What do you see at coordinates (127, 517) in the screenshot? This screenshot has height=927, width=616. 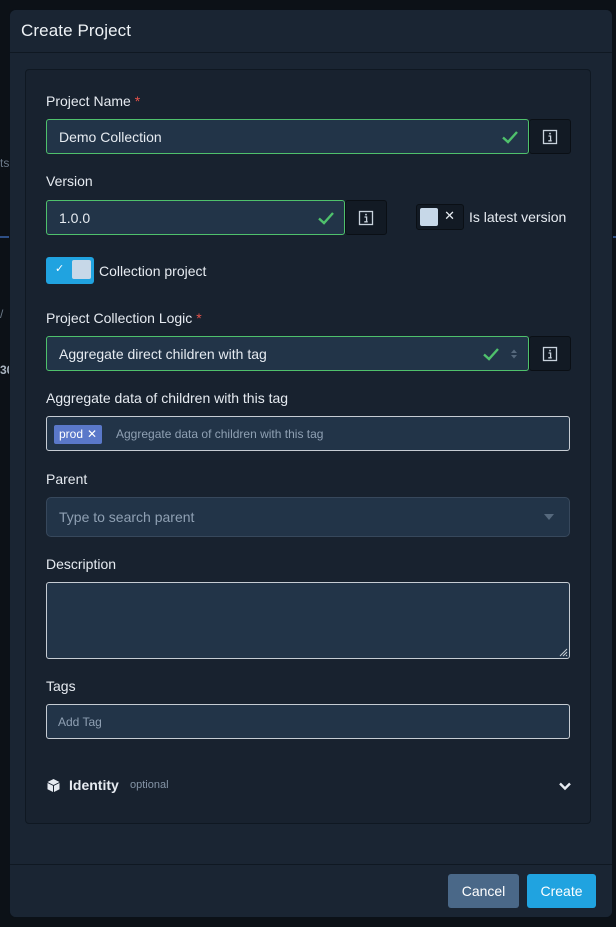 I see `parent-placeholder: Type to search parent` at bounding box center [127, 517].